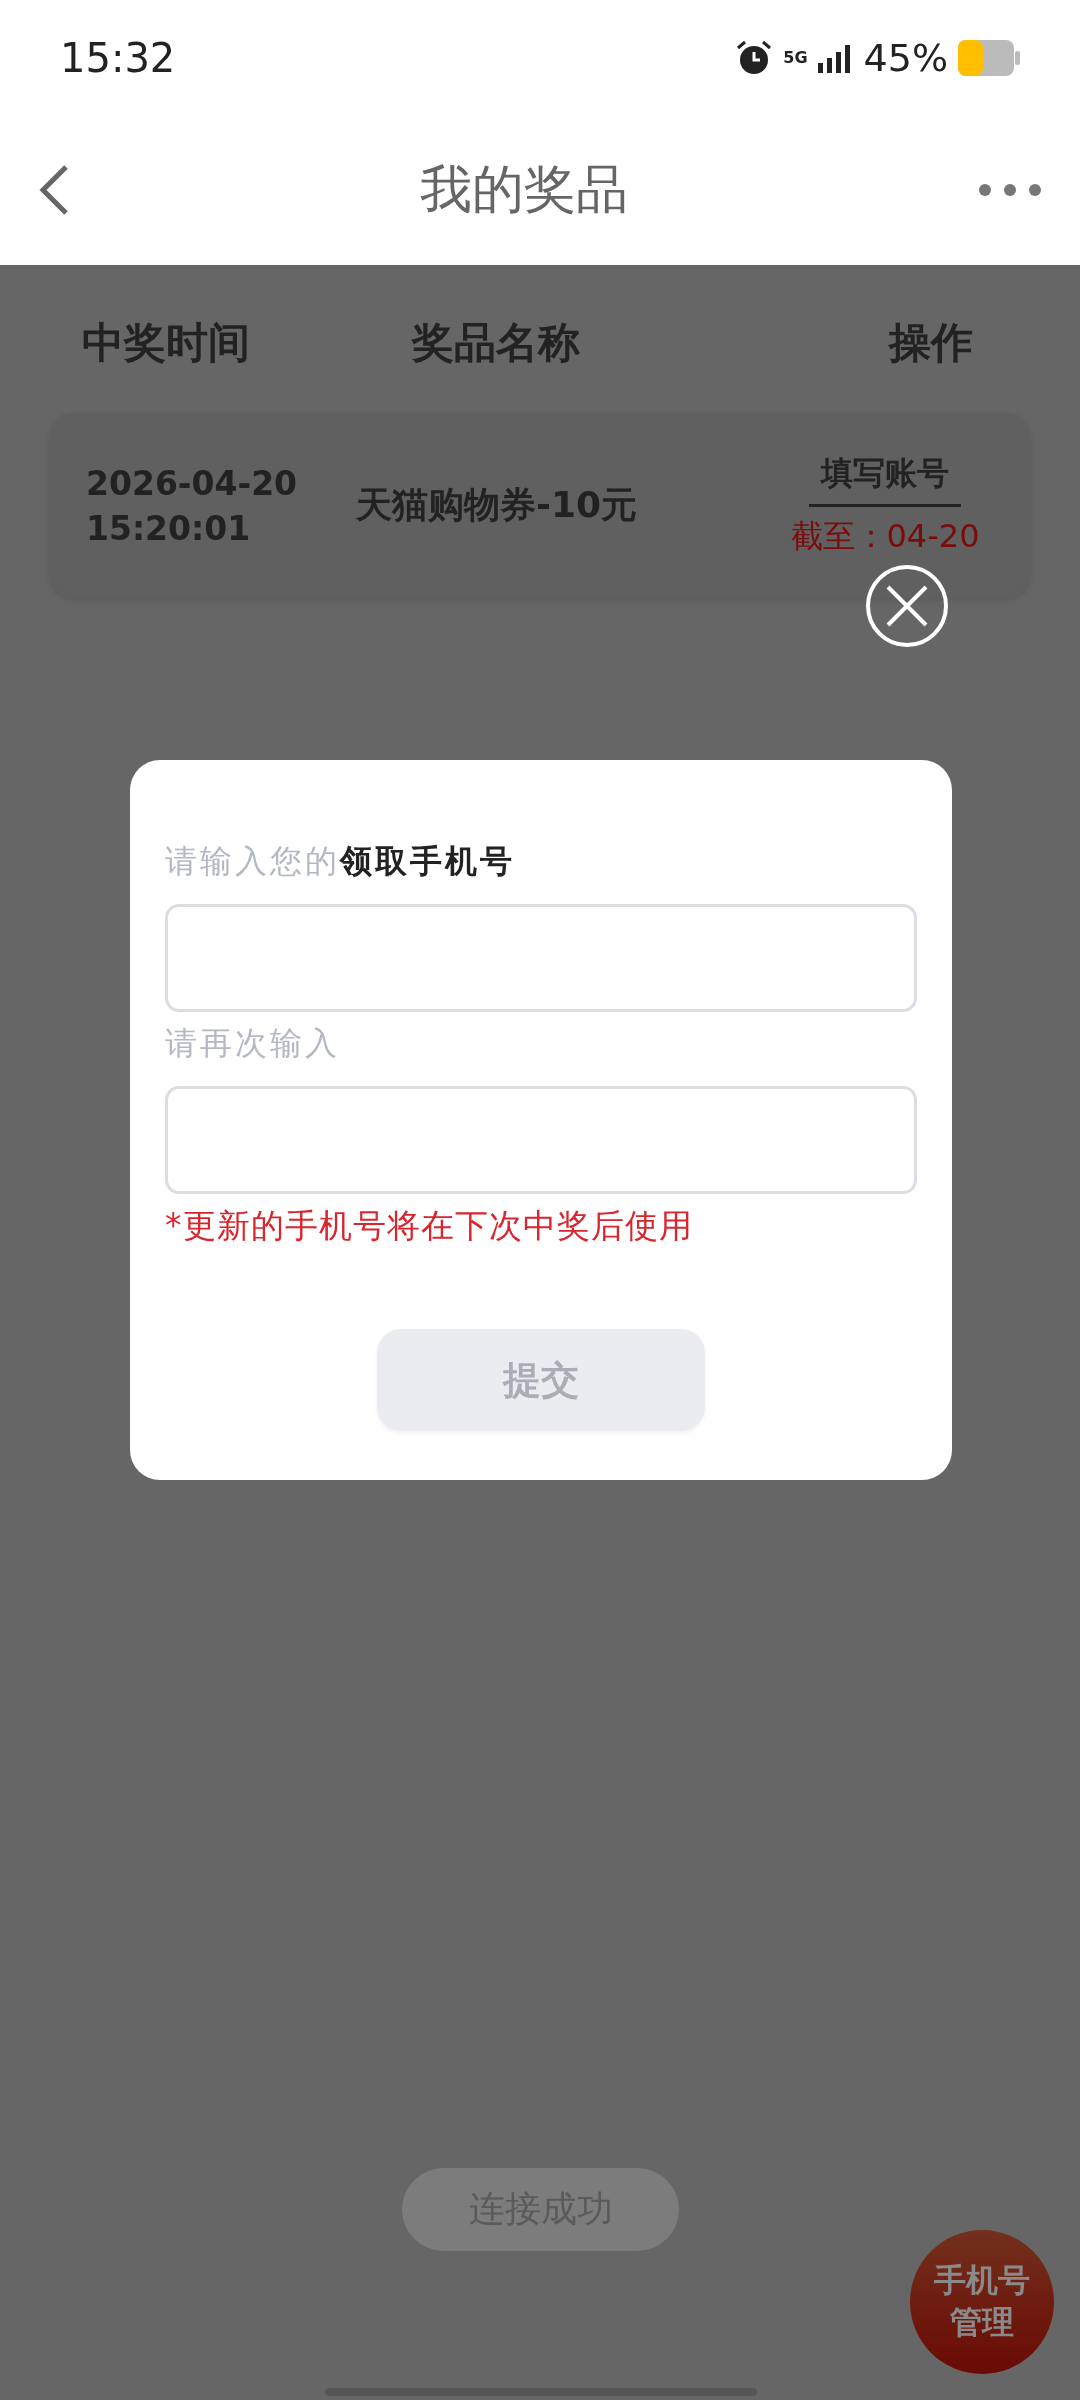 The image size is (1080, 2400). Describe the element at coordinates (754, 57) in the screenshot. I see `alarm-icon` at that location.